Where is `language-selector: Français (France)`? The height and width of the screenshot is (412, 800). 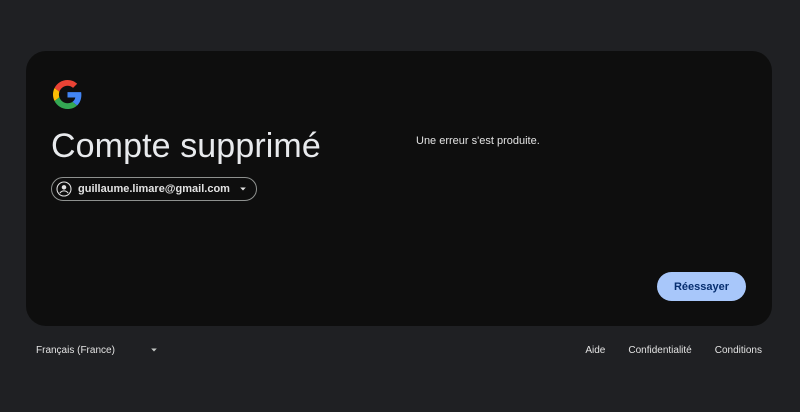 language-selector: Français (France) is located at coordinates (97, 350).